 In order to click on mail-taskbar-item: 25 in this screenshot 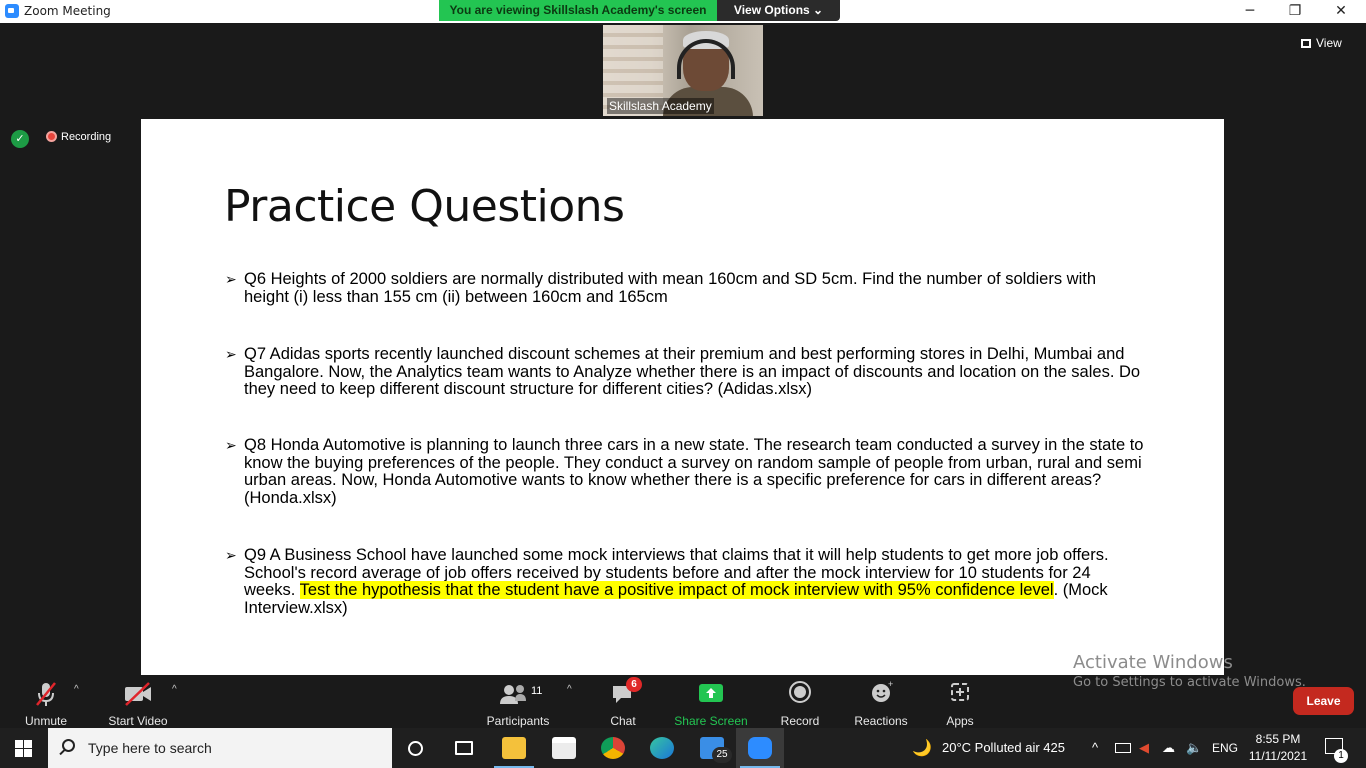, I will do `click(712, 748)`.